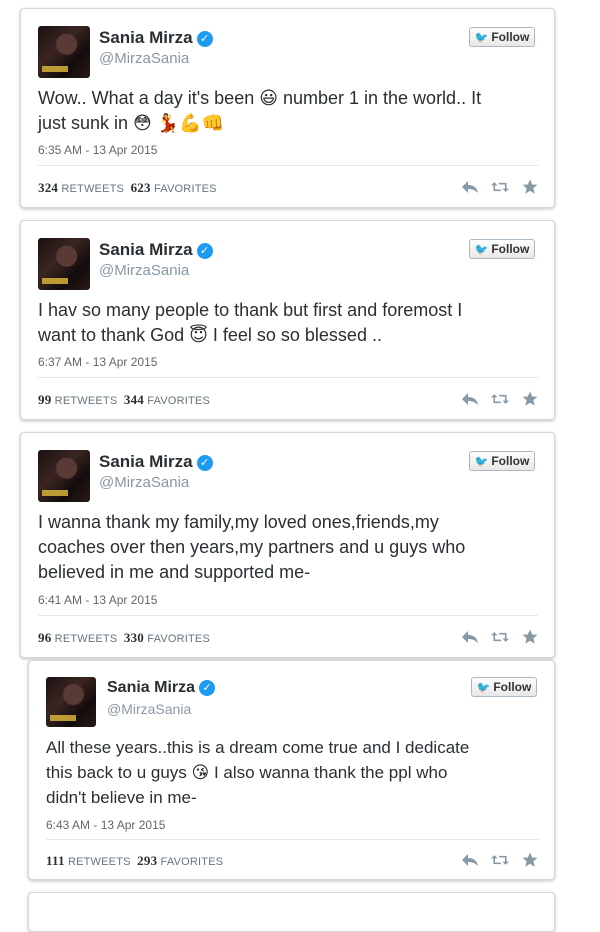 Image resolution: width=600 pixels, height=932 pixels. Describe the element at coordinates (44, 637) in the screenshot. I see `retweet-count: 96` at that location.